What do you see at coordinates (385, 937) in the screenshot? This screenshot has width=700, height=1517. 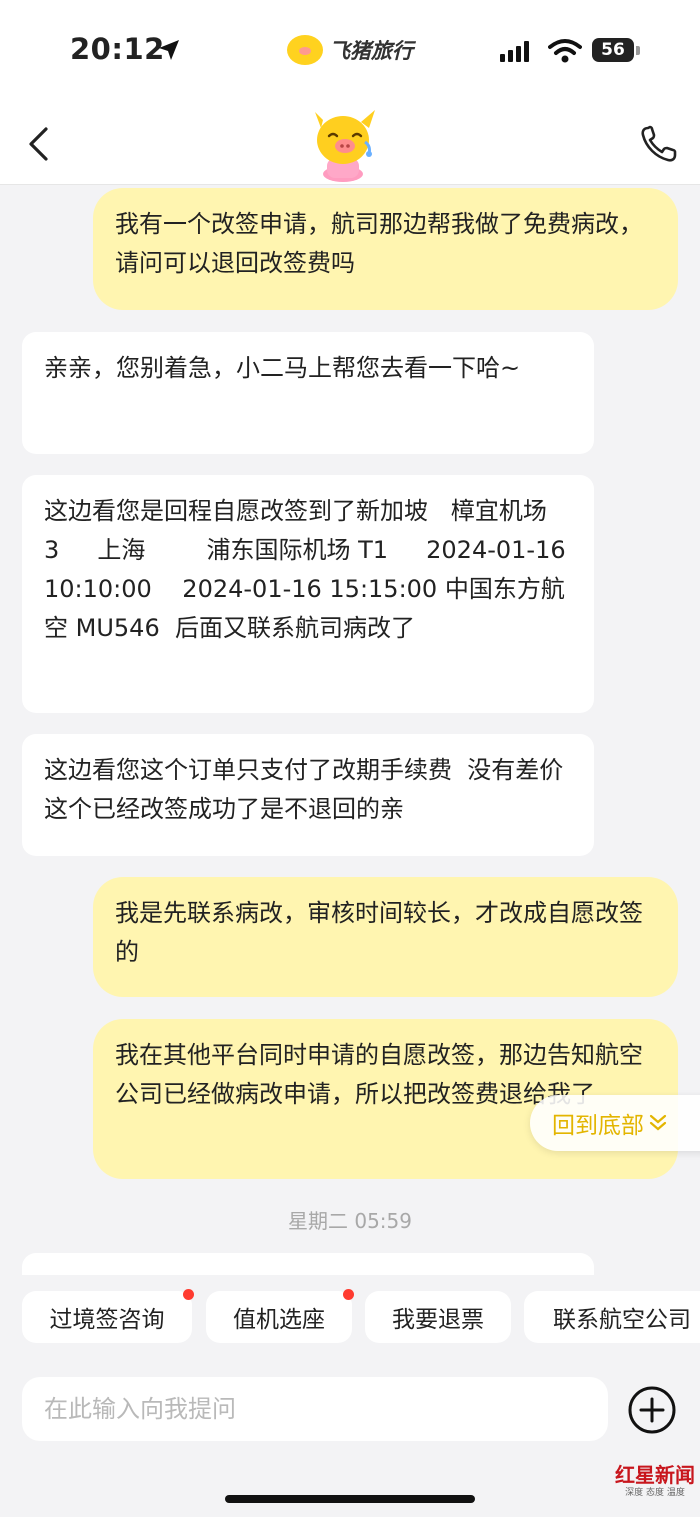 I see `user-message-bubble: 我是先联系病改，审核时间较长，才改成自愿改签的` at bounding box center [385, 937].